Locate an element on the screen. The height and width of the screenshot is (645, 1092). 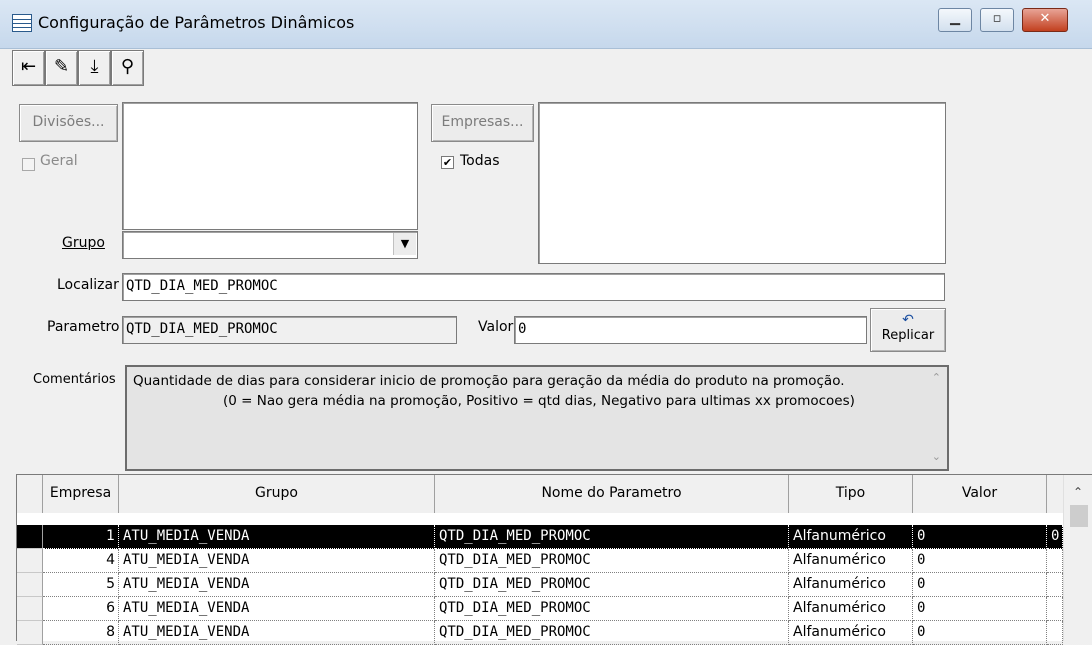
row-indicator-header is located at coordinates (30, 494).